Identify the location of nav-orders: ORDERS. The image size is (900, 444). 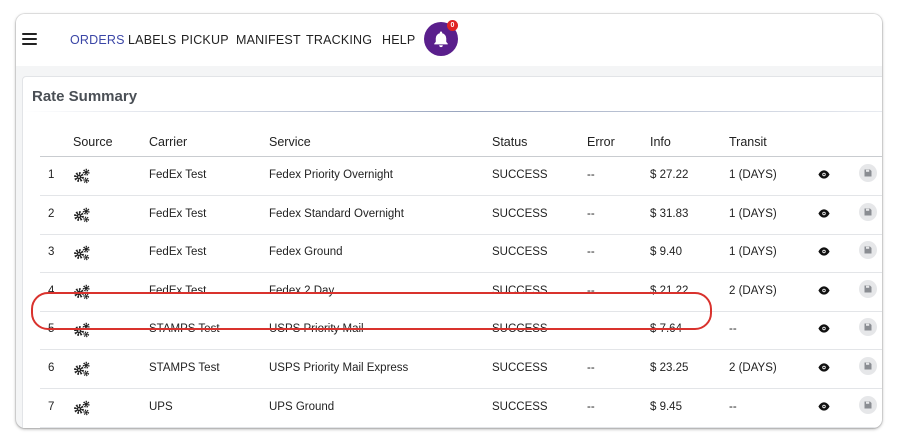
(97, 40).